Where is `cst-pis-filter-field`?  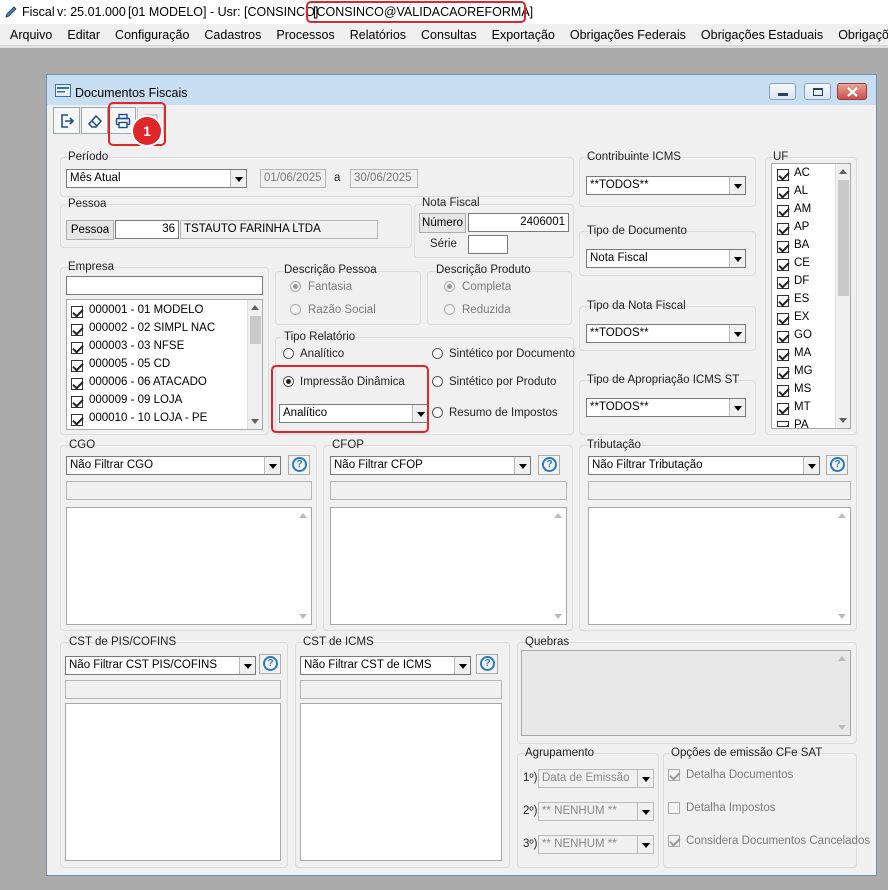 cst-pis-filter-field is located at coordinates (173, 689).